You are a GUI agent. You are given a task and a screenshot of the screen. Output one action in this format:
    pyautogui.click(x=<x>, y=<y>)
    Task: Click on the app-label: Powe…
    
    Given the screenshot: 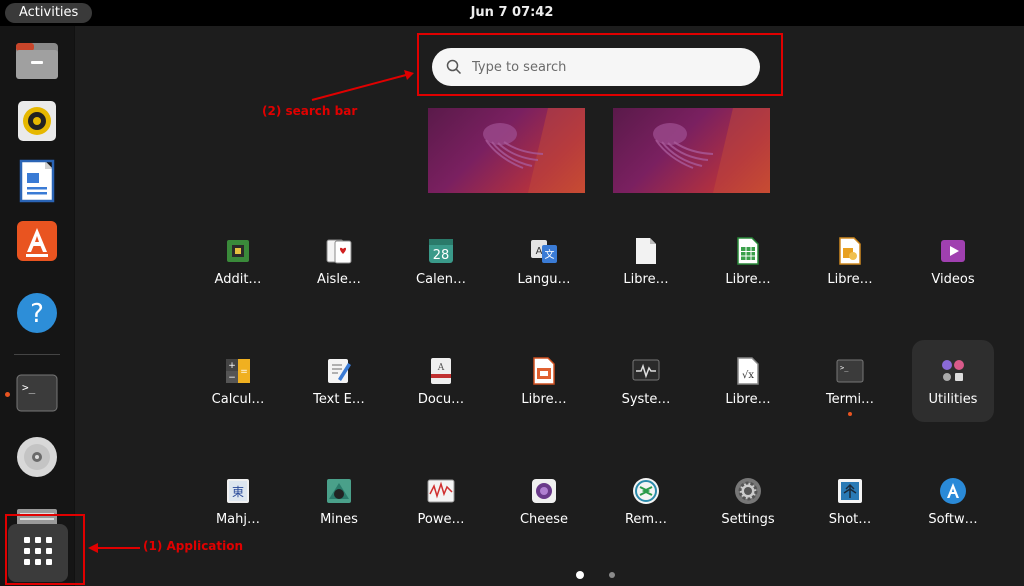 What is the action you would take?
    pyautogui.click(x=441, y=519)
    